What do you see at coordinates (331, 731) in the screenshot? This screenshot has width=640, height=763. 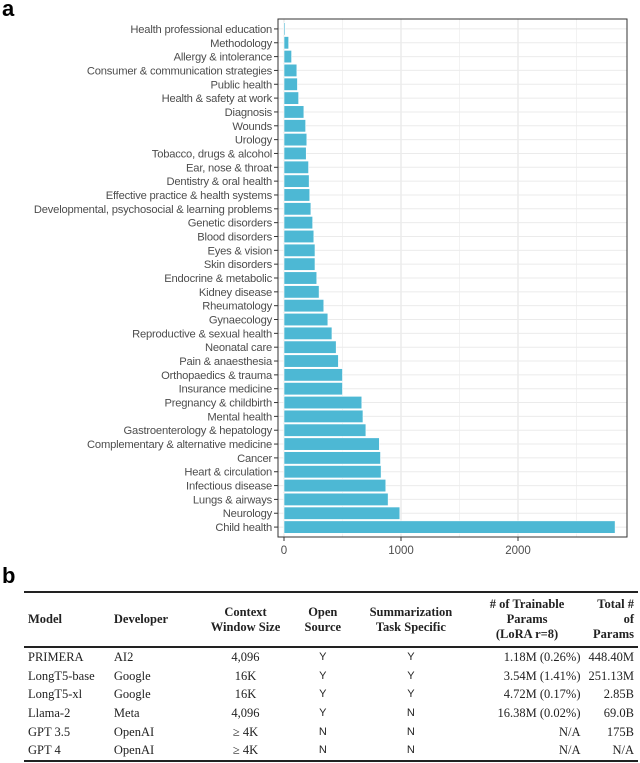 I see `table-row: GPT 3.5 OpenAI ≥ 4K N N N/A 175B` at bounding box center [331, 731].